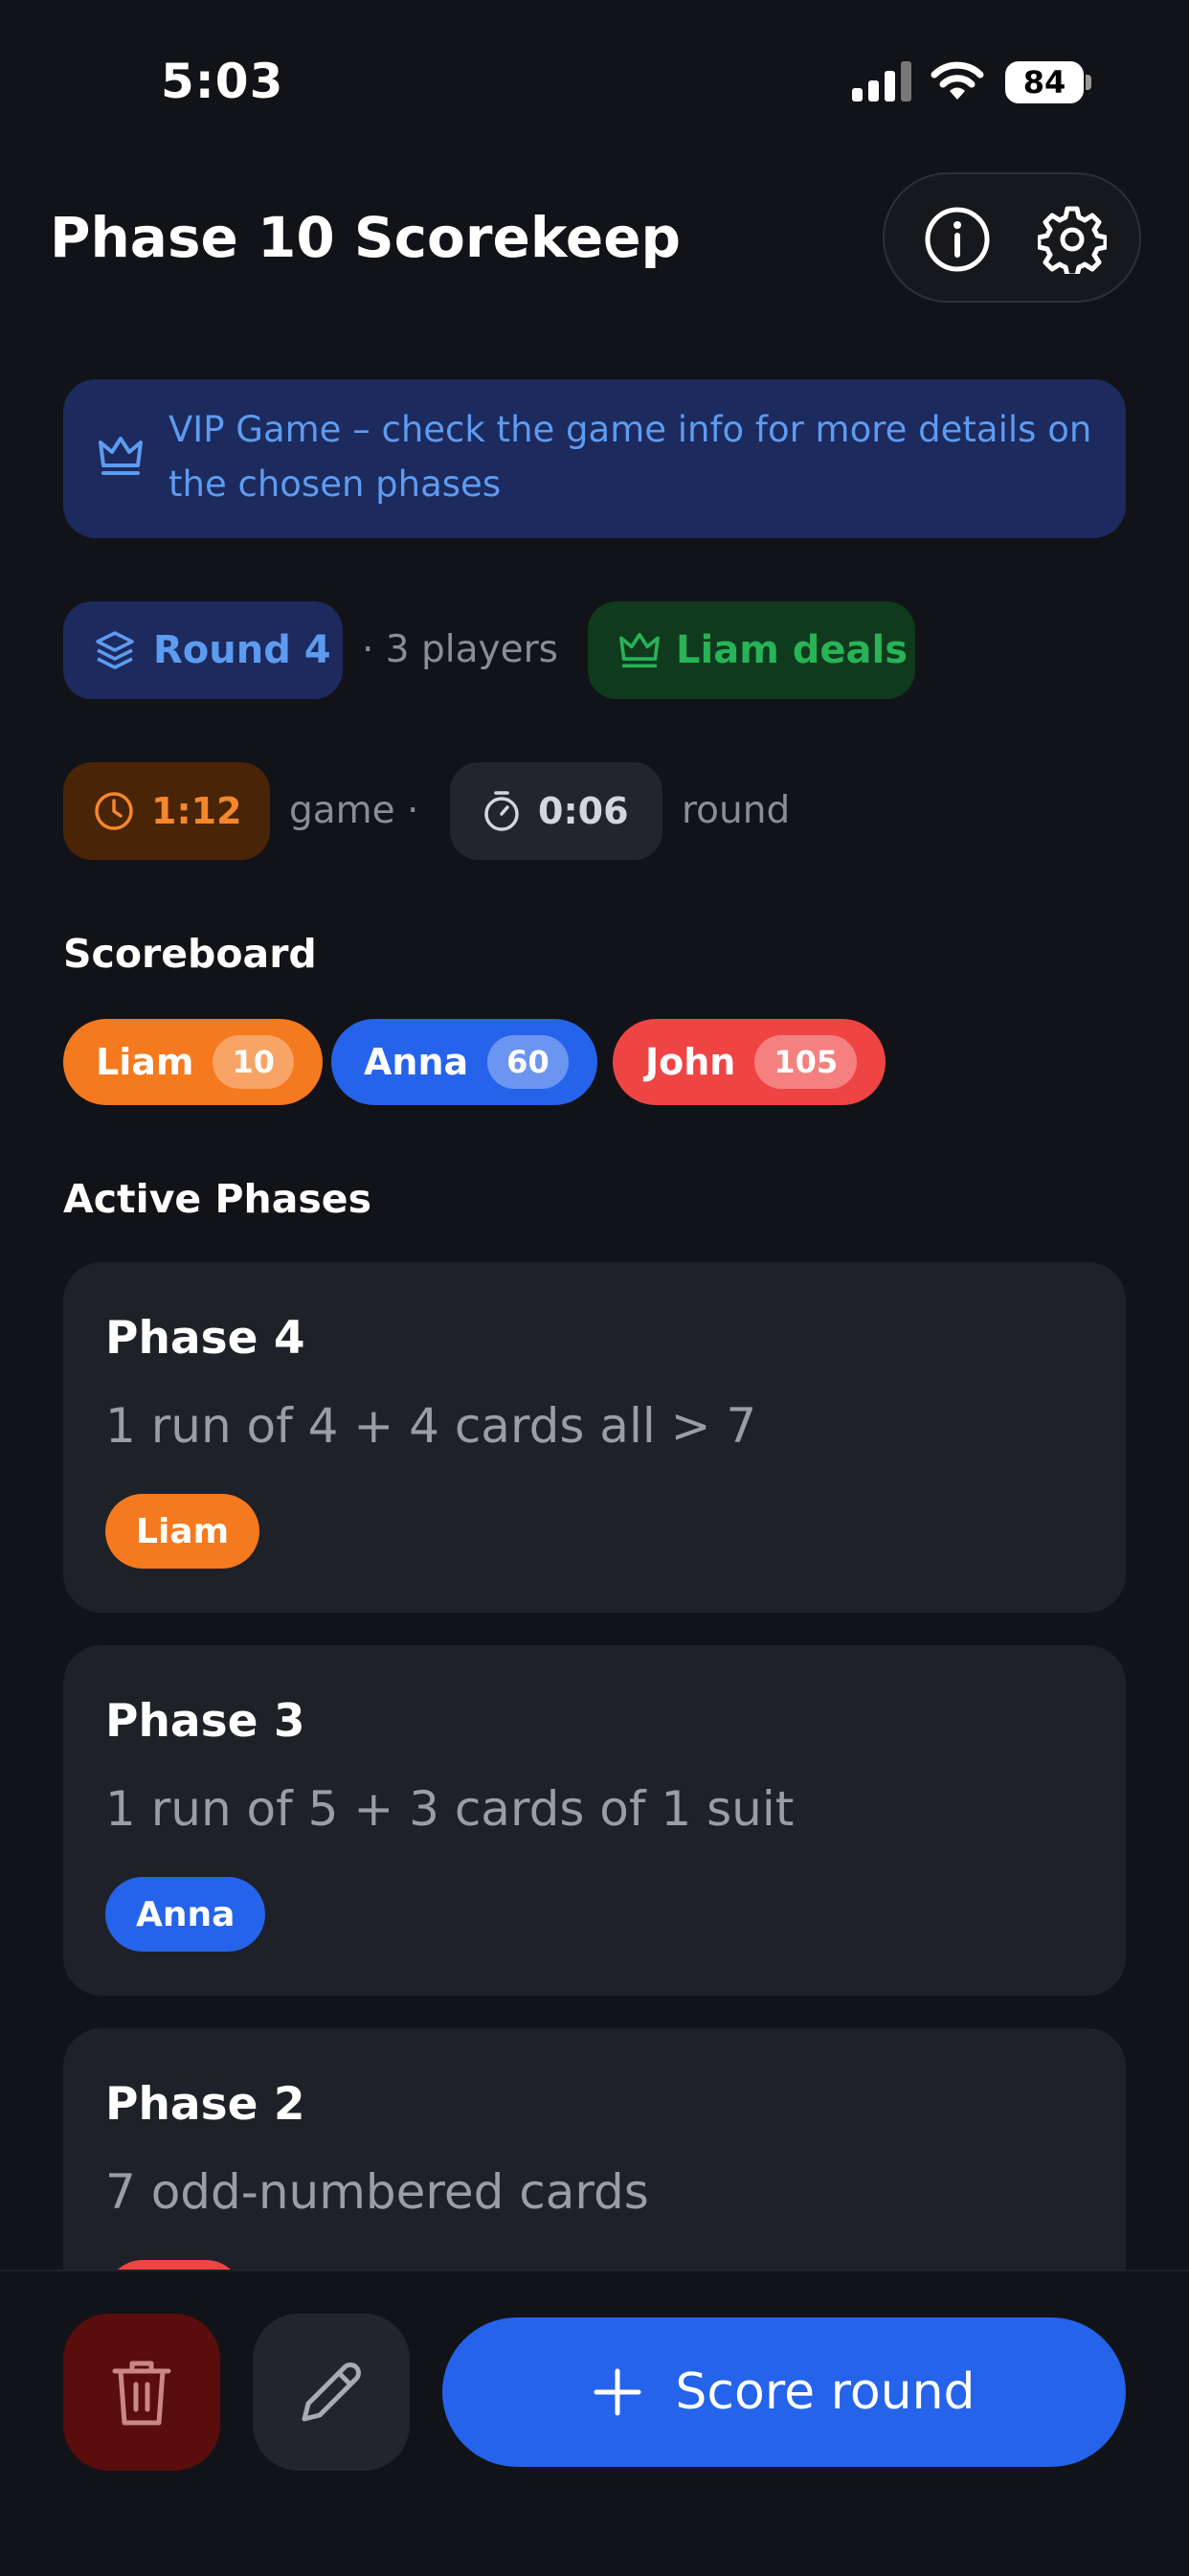 This screenshot has height=2576, width=1189. Describe the element at coordinates (1012, 237) in the screenshot. I see `header-actions` at that location.